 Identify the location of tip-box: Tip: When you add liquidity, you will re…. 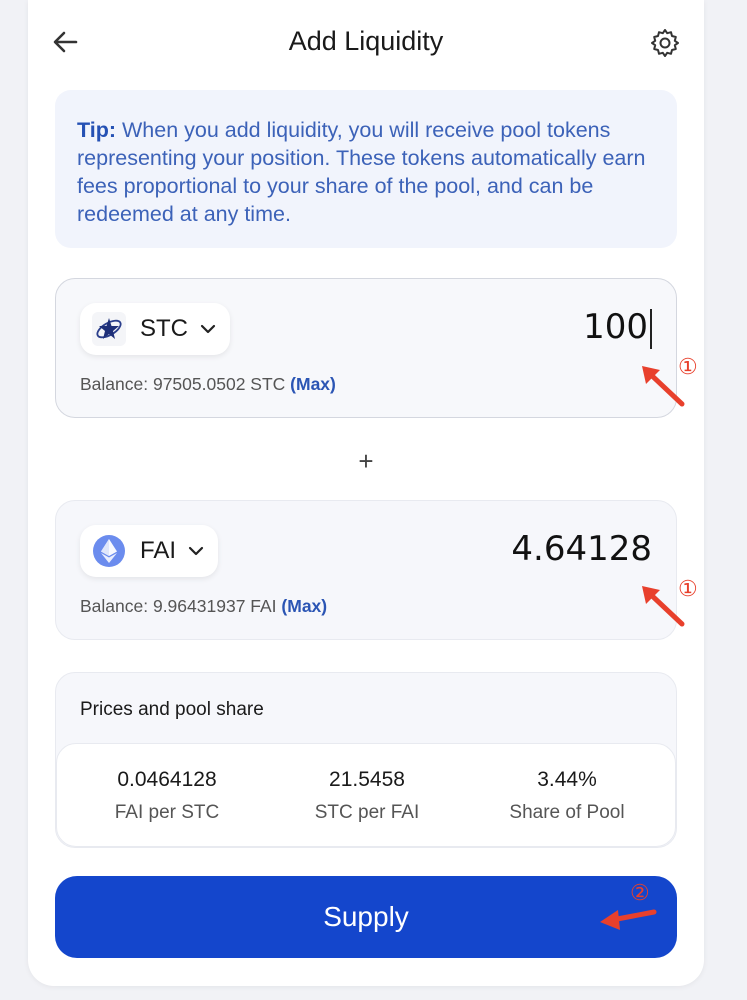
(366, 169).